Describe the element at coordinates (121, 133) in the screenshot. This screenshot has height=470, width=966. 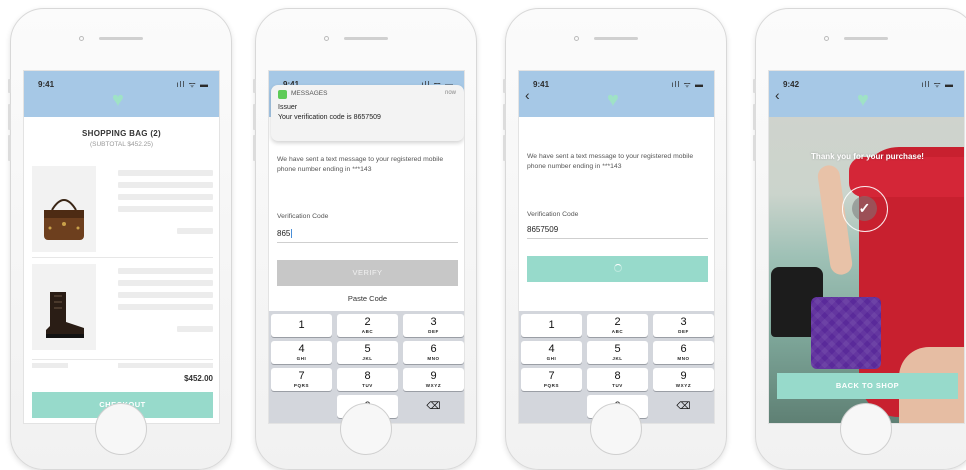
I see `page-title: SHOPPING BAG (2)` at that location.